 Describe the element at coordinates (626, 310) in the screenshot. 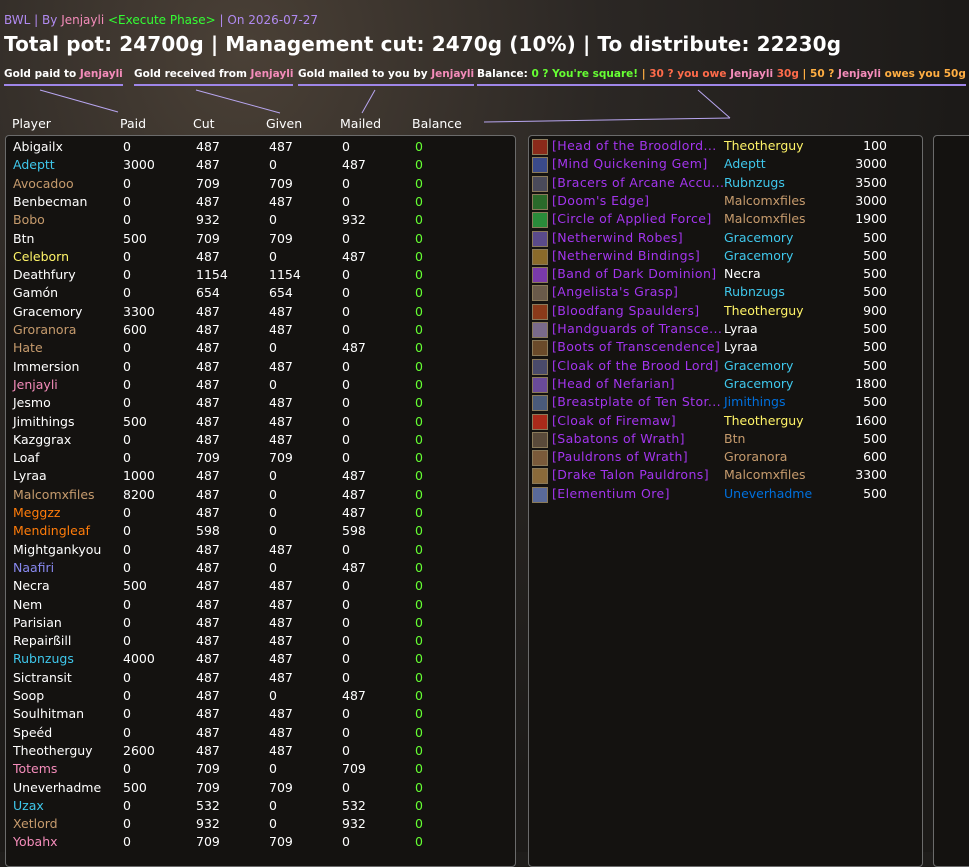

I see `item-link: [Bloodfang Spaulders]` at that location.